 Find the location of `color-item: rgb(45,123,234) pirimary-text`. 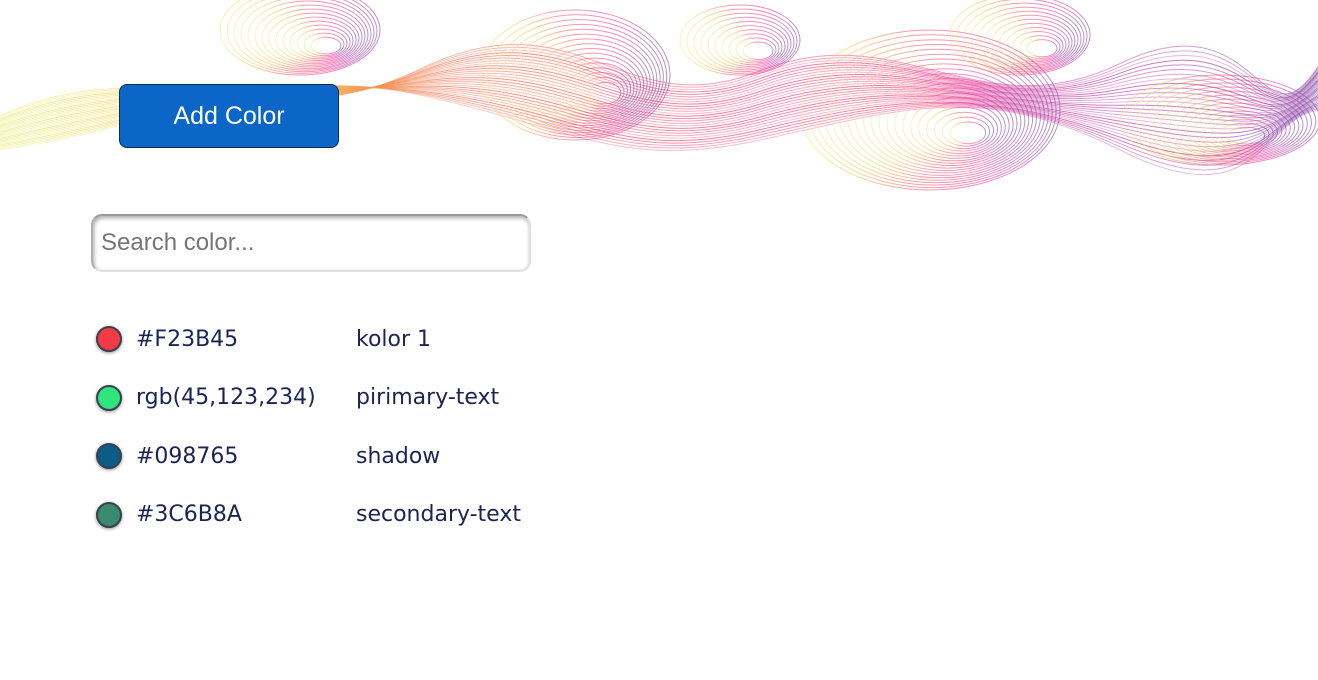

color-item: rgb(45,123,234) pirimary-text is located at coordinates (308, 398).